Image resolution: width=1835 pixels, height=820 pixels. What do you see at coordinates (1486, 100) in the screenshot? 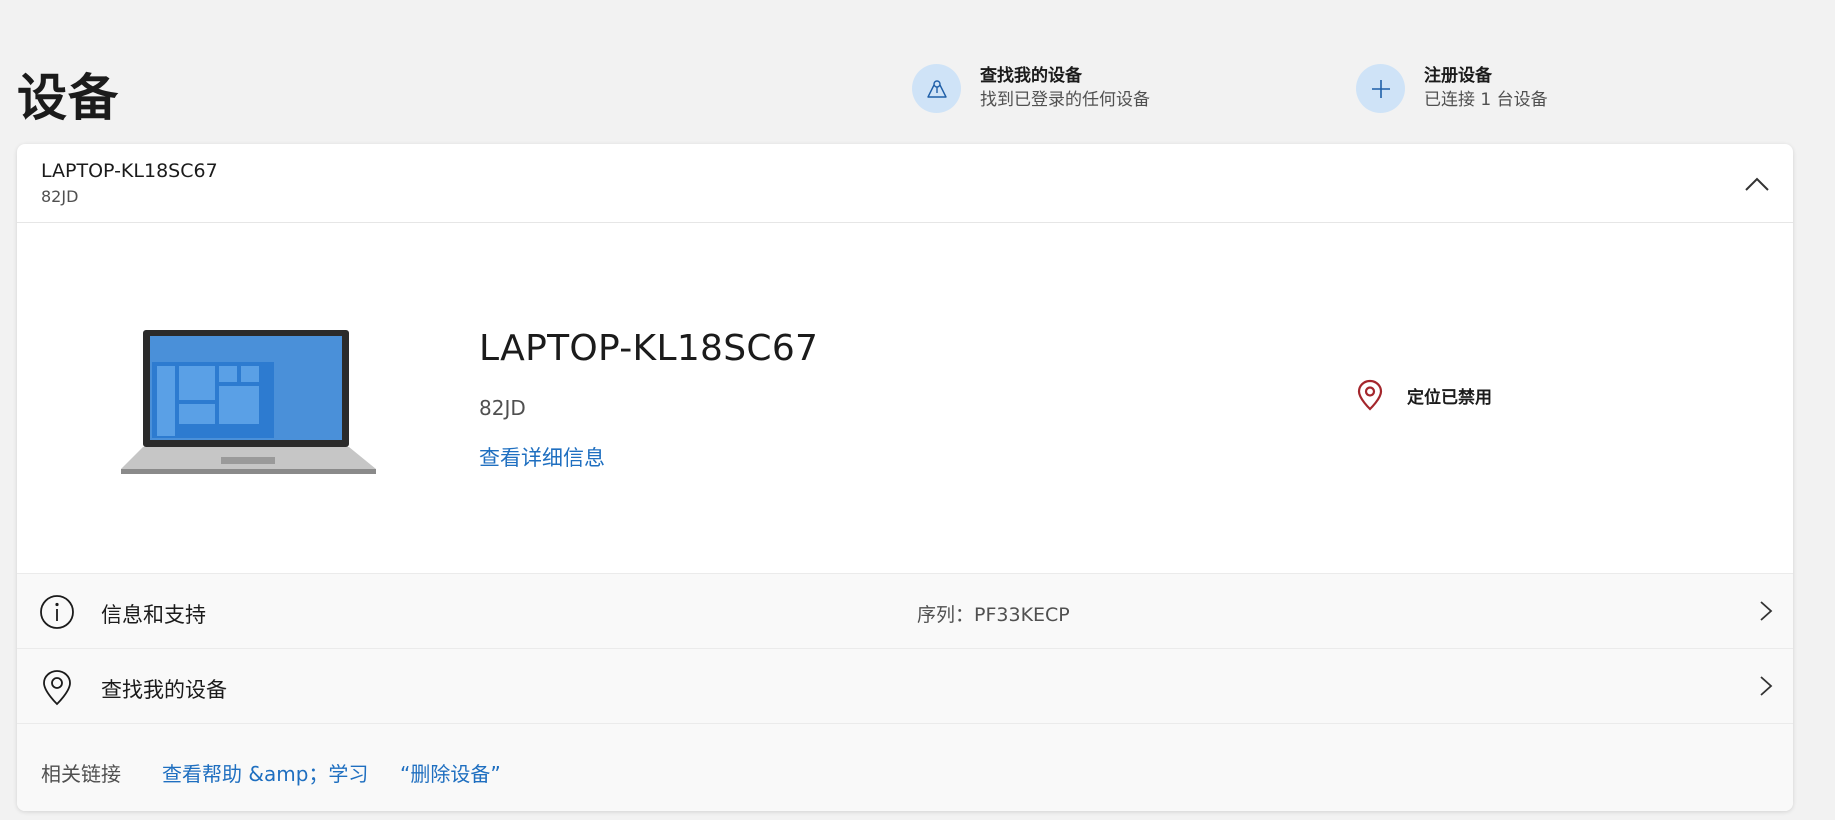
I see `register-device-subtitle: 已连接 1 台设备` at bounding box center [1486, 100].